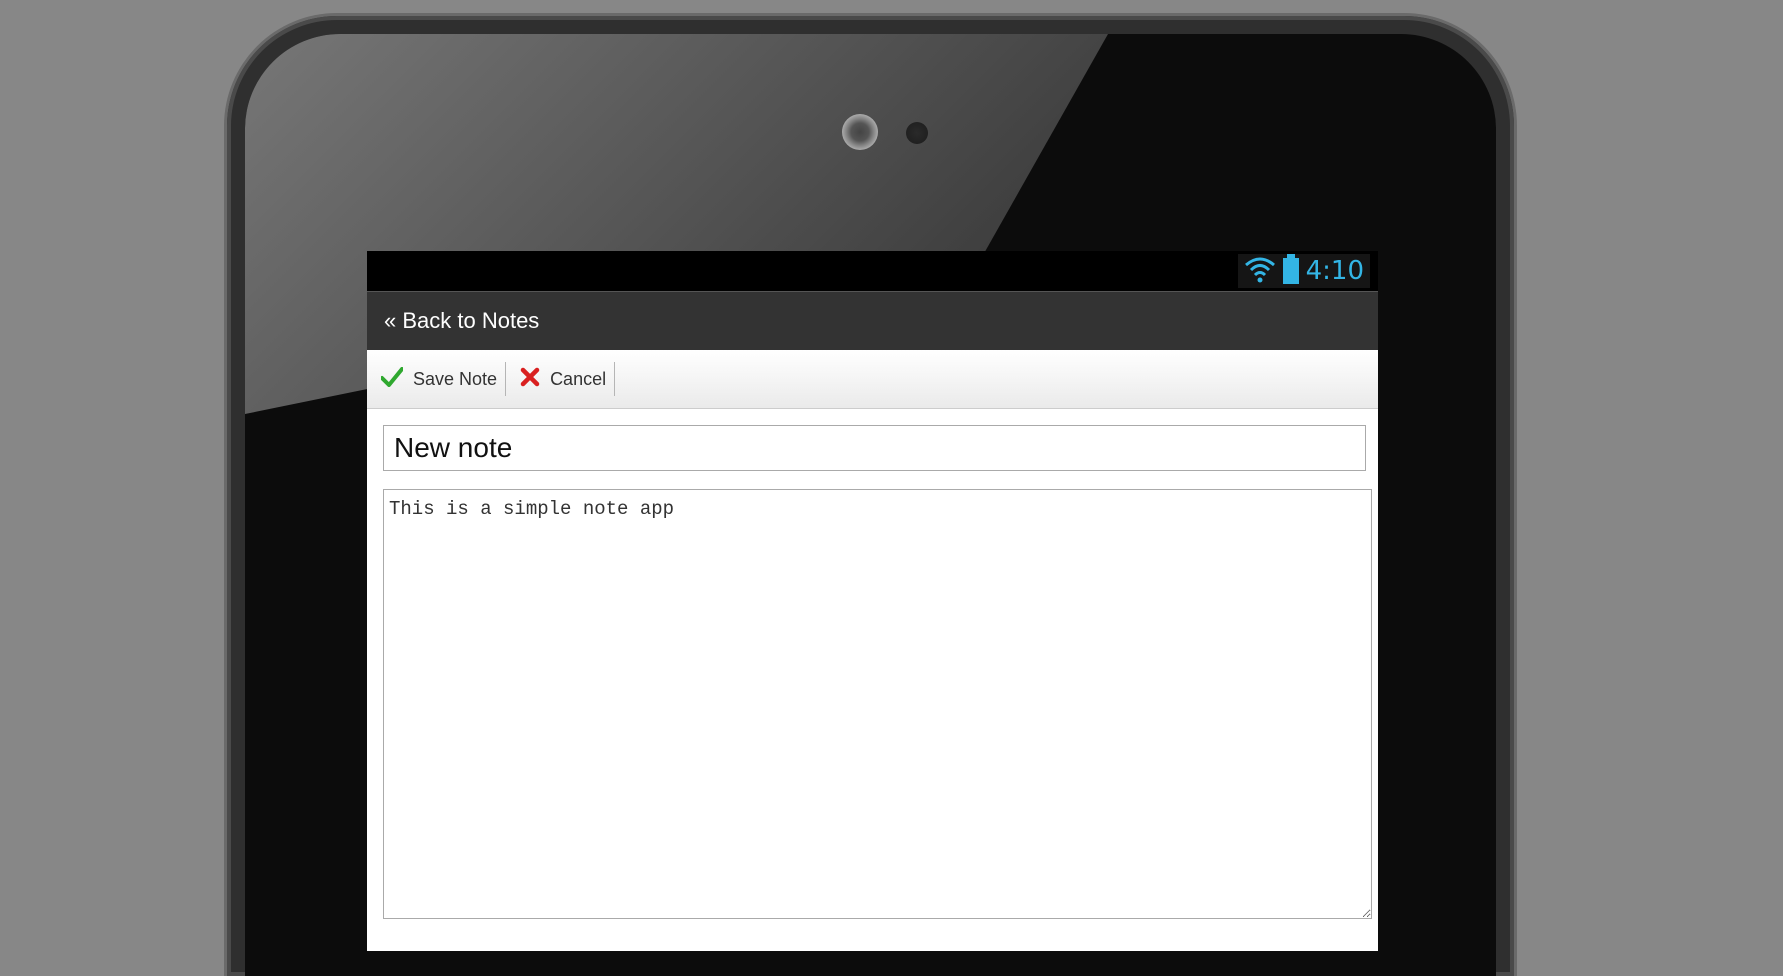 This screenshot has height=976, width=1783. I want to click on app-header: « Back to Notes, so click(872, 320).